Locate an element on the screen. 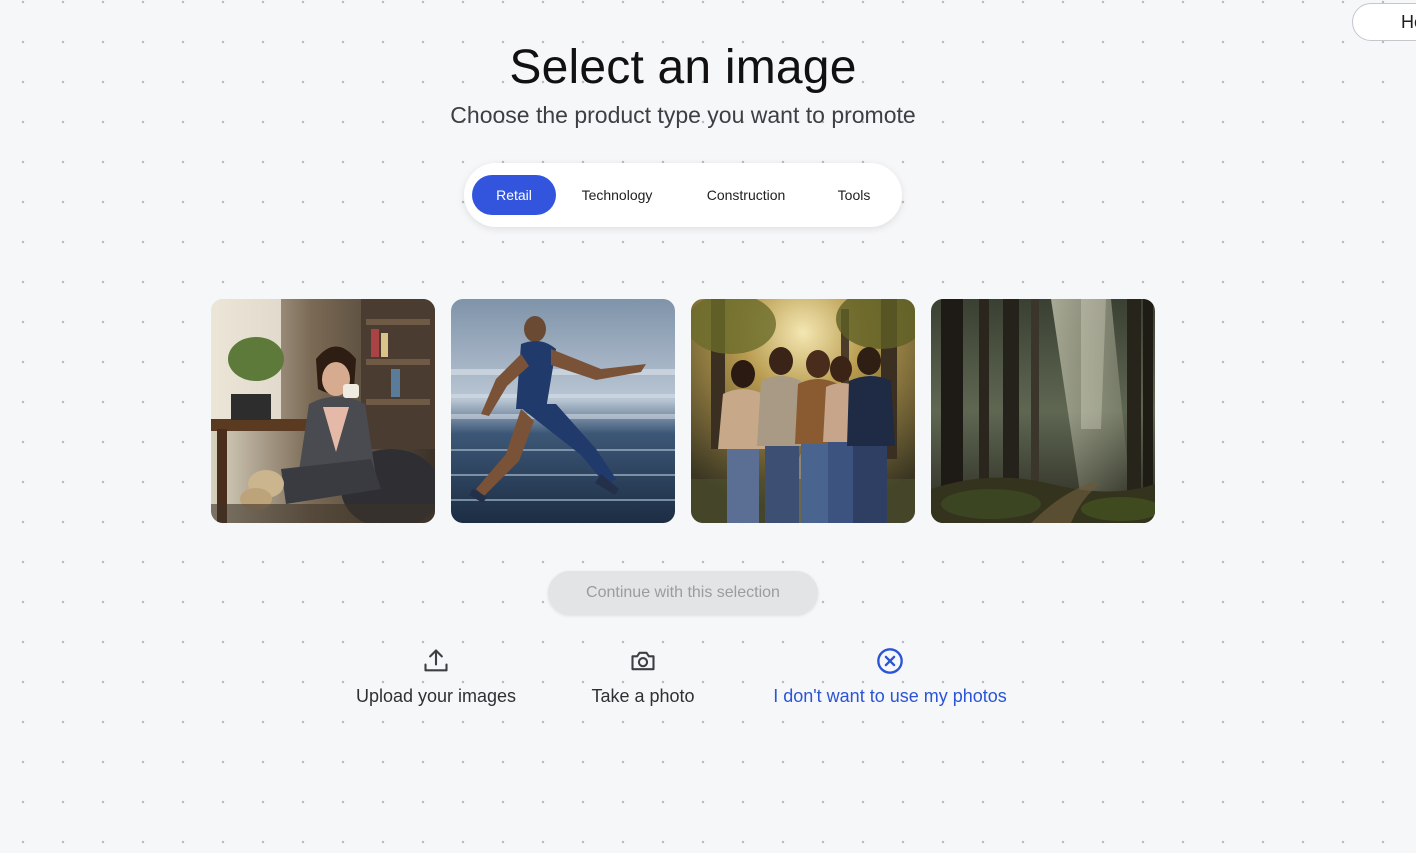  friends-image is located at coordinates (803, 411).